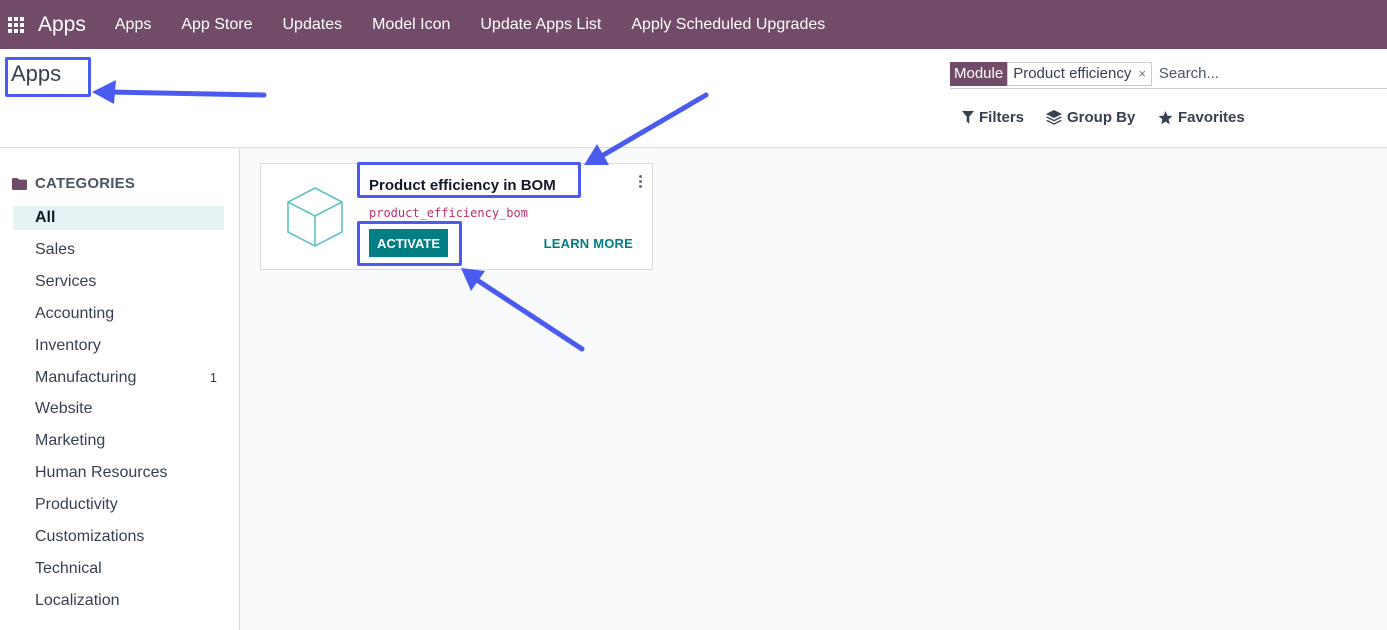  What do you see at coordinates (118, 314) in the screenshot?
I see `category-accounting: Accounting` at bounding box center [118, 314].